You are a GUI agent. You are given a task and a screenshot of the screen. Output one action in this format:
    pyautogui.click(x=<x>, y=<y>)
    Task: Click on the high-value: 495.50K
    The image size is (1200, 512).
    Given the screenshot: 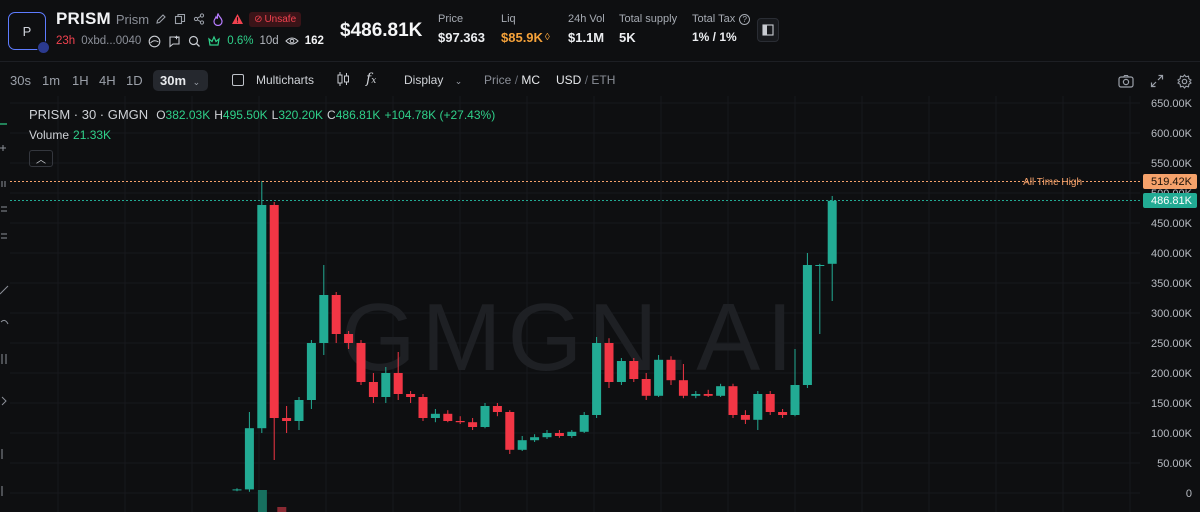 What is the action you would take?
    pyautogui.click(x=245, y=114)
    